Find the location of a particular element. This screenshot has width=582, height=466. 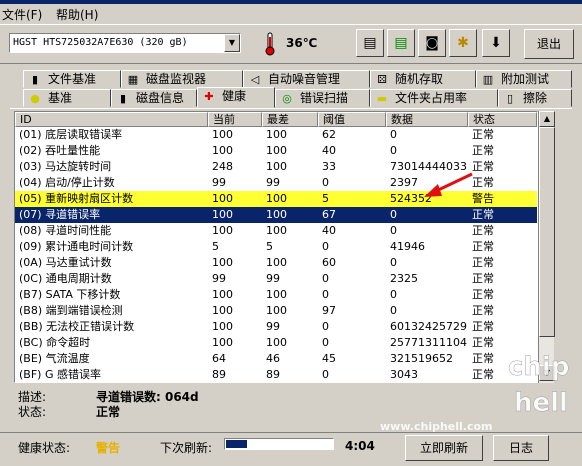

table-row: (B8) 端到端错误检测 100 100 97 0 正常 is located at coordinates (276, 311).